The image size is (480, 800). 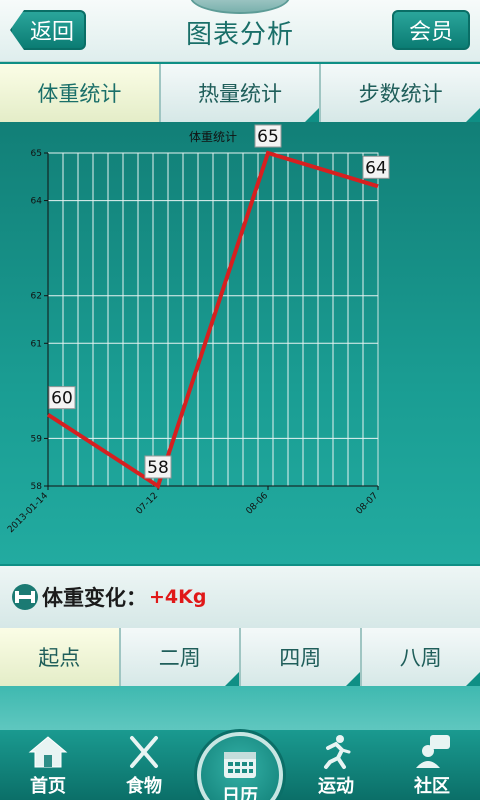 I want to click on tab-steps-label: 步数统计, so click(x=400, y=94).